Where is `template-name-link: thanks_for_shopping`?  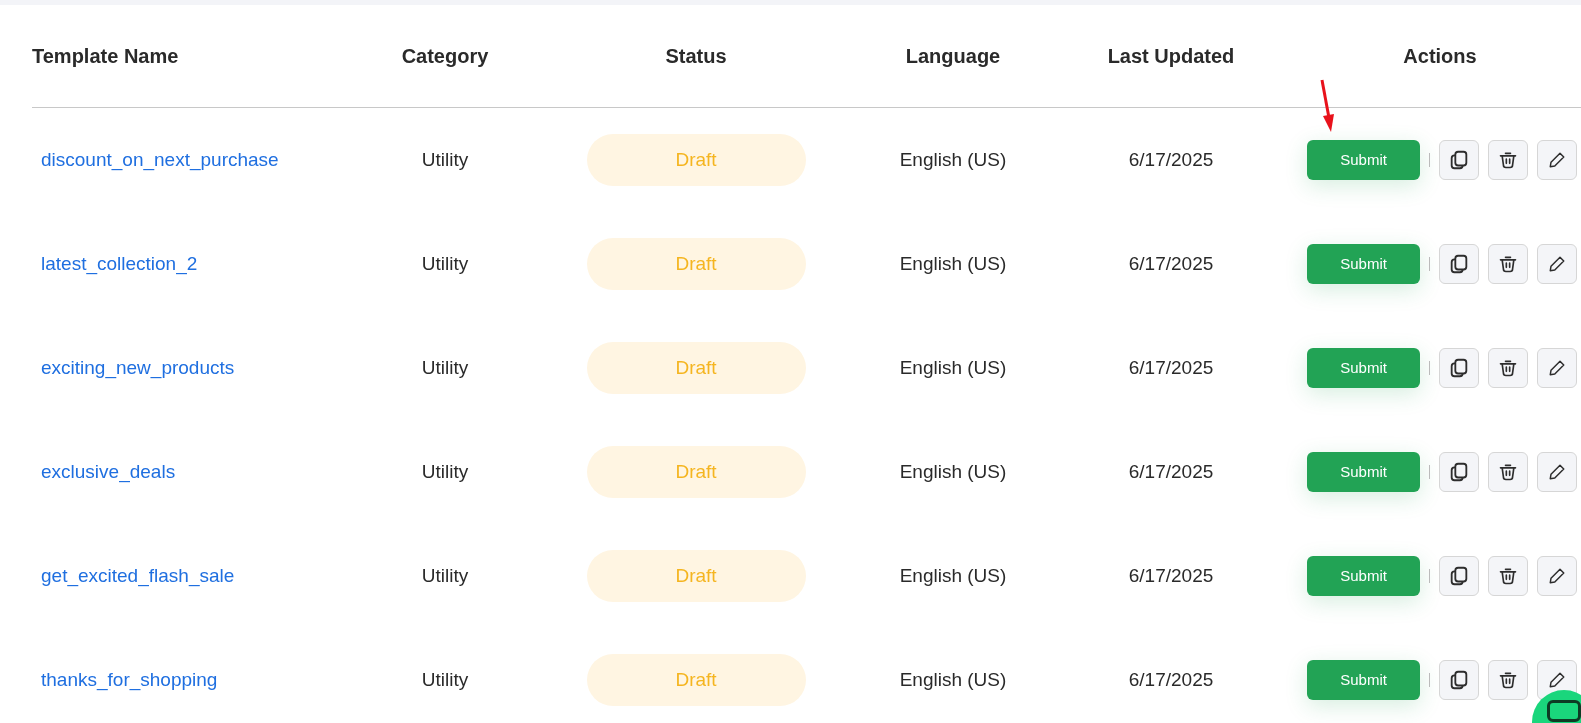 template-name-link: thanks_for_shopping is located at coordinates (125, 680).